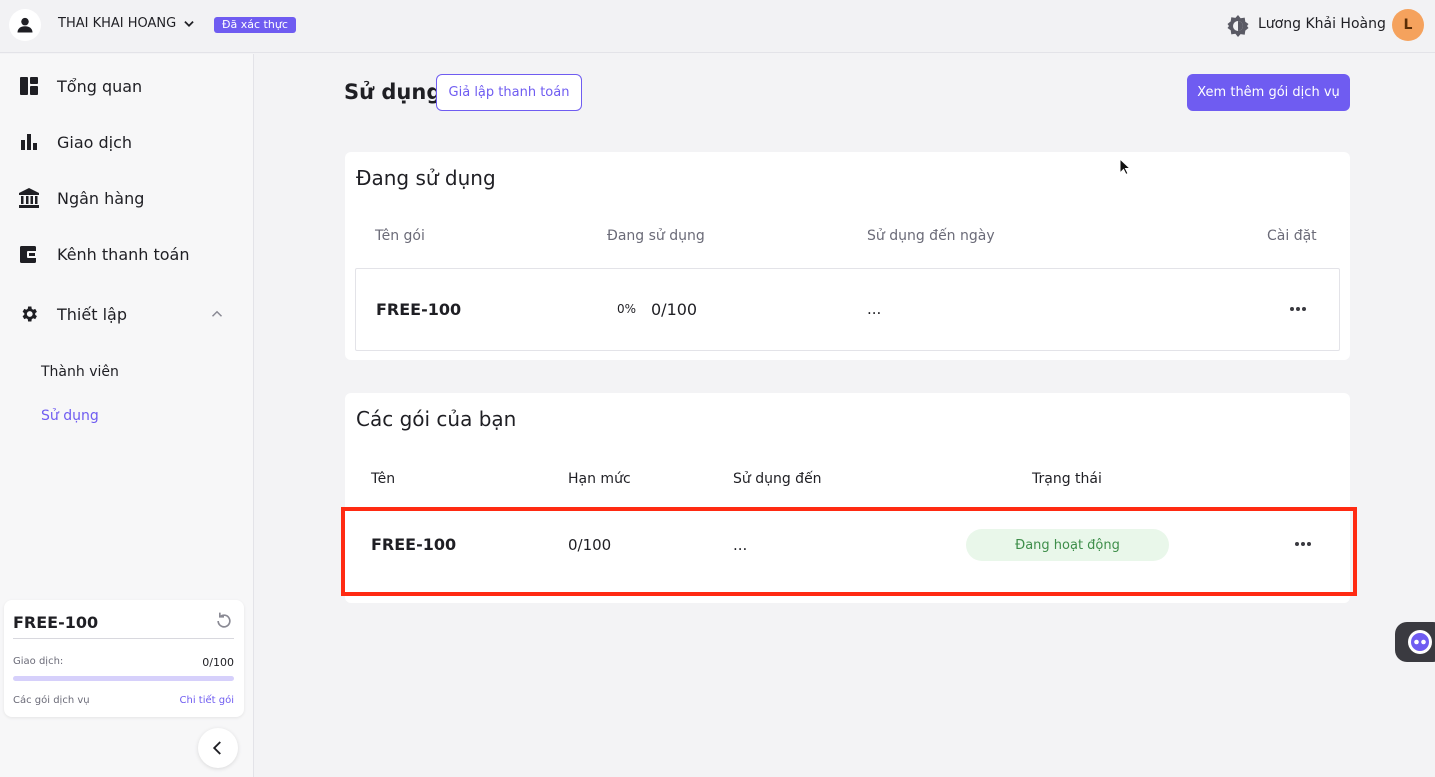 Image resolution: width=1435 pixels, height=777 pixels. I want to click on sidebar-item-overview: Tổng quan, so click(127, 86).